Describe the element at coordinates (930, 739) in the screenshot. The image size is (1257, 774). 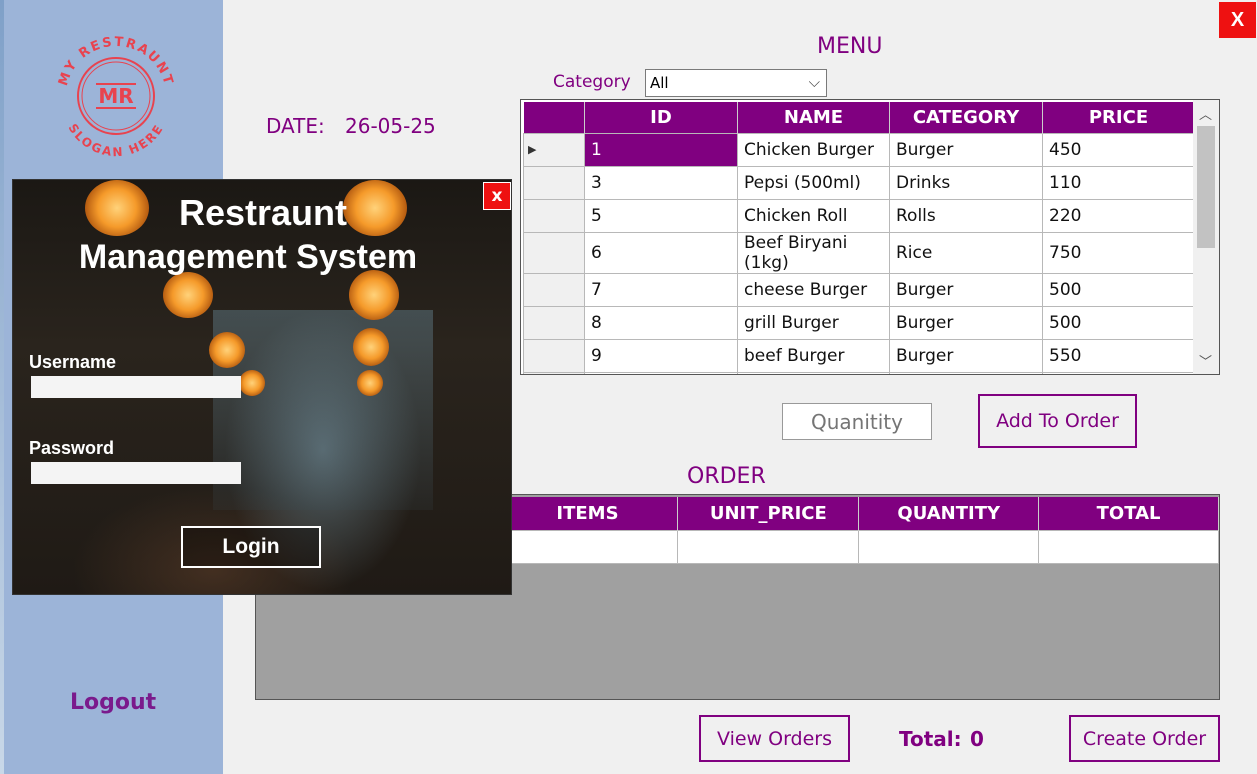
I see `total-label: Total:` at that location.